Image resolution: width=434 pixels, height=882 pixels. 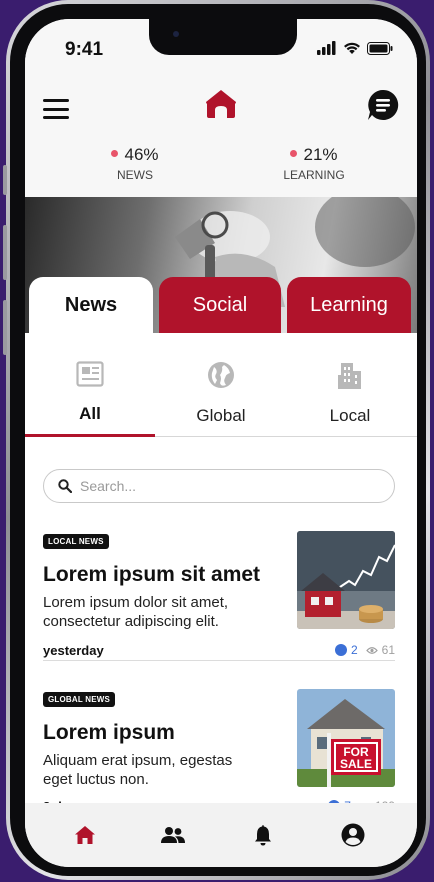 I want to click on home-icon, so click(x=85, y=835).